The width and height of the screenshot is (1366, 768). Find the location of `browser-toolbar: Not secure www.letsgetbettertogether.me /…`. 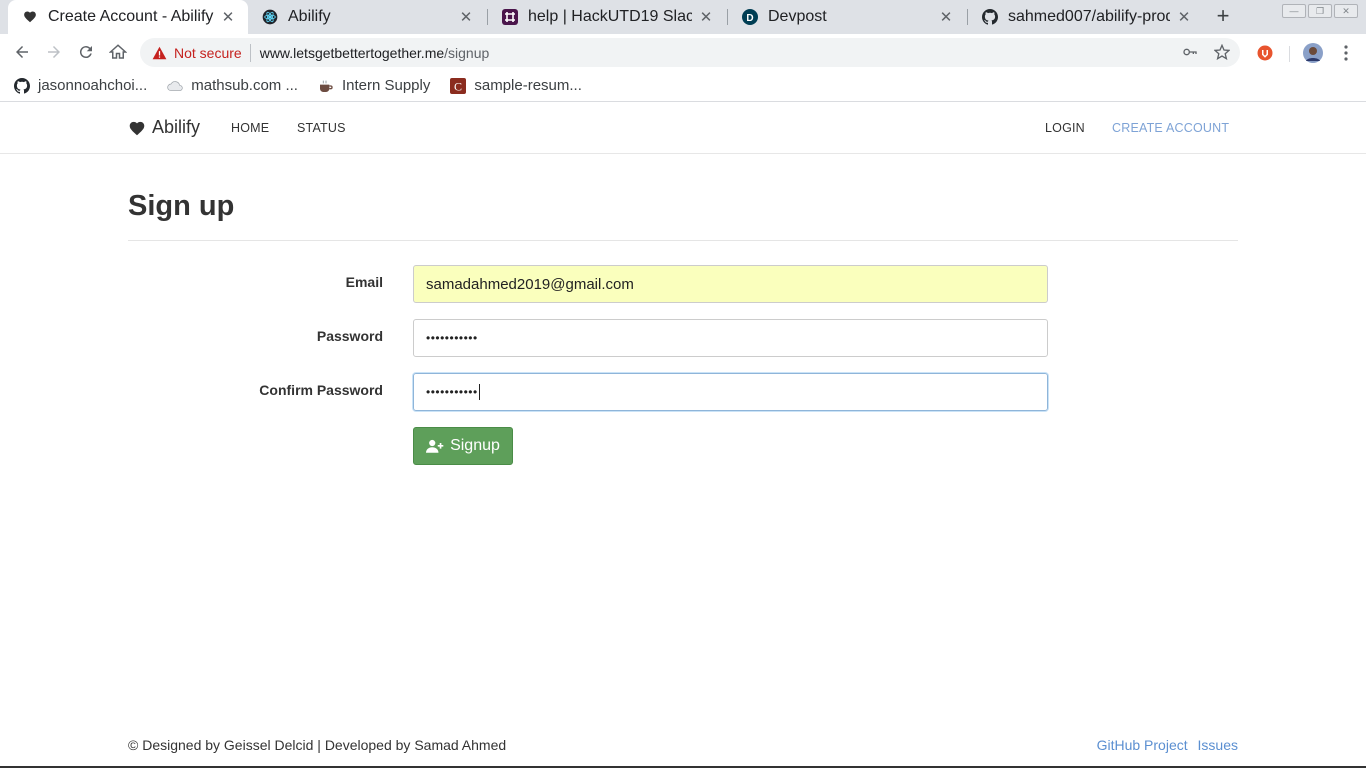

browser-toolbar: Not secure www.letsgetbettertogether.me /… is located at coordinates (683, 52).